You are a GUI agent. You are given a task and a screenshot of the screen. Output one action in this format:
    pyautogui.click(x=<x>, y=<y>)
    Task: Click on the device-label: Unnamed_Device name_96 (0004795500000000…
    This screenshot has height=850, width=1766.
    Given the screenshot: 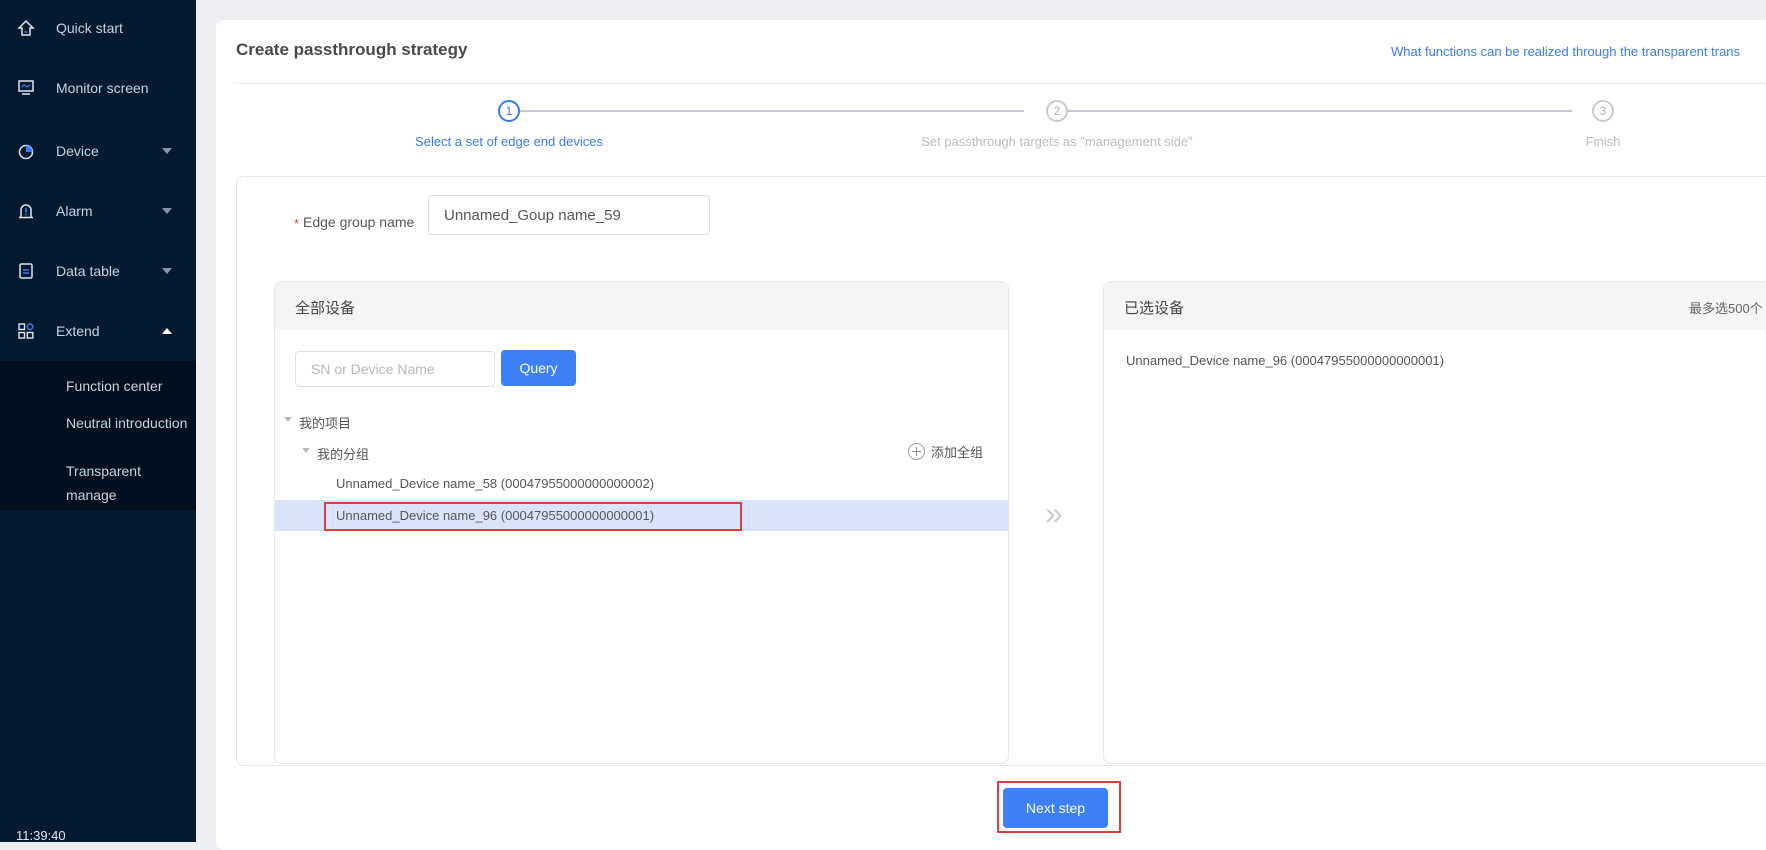 What is the action you would take?
    pyautogui.click(x=495, y=515)
    